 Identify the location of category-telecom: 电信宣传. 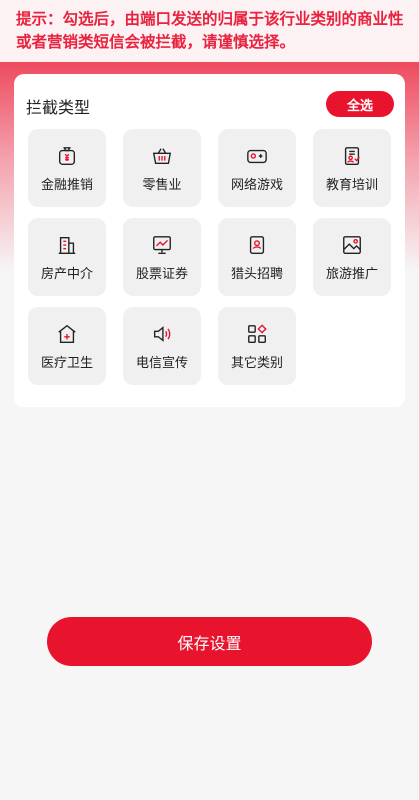
(162, 346).